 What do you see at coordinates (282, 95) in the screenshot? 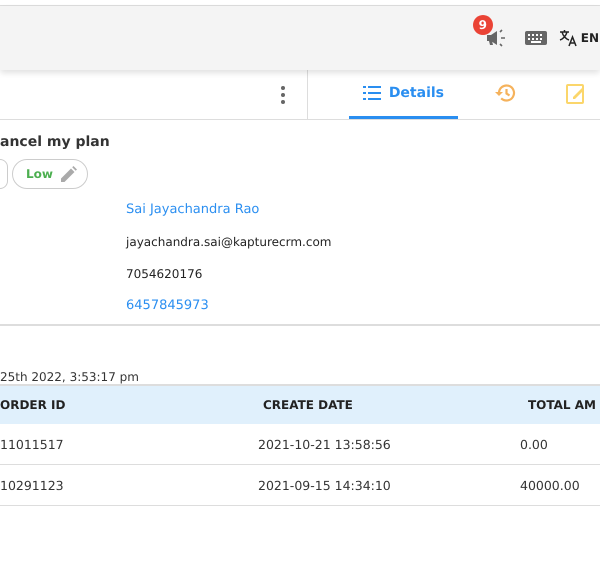
I see `more-options-icon` at bounding box center [282, 95].